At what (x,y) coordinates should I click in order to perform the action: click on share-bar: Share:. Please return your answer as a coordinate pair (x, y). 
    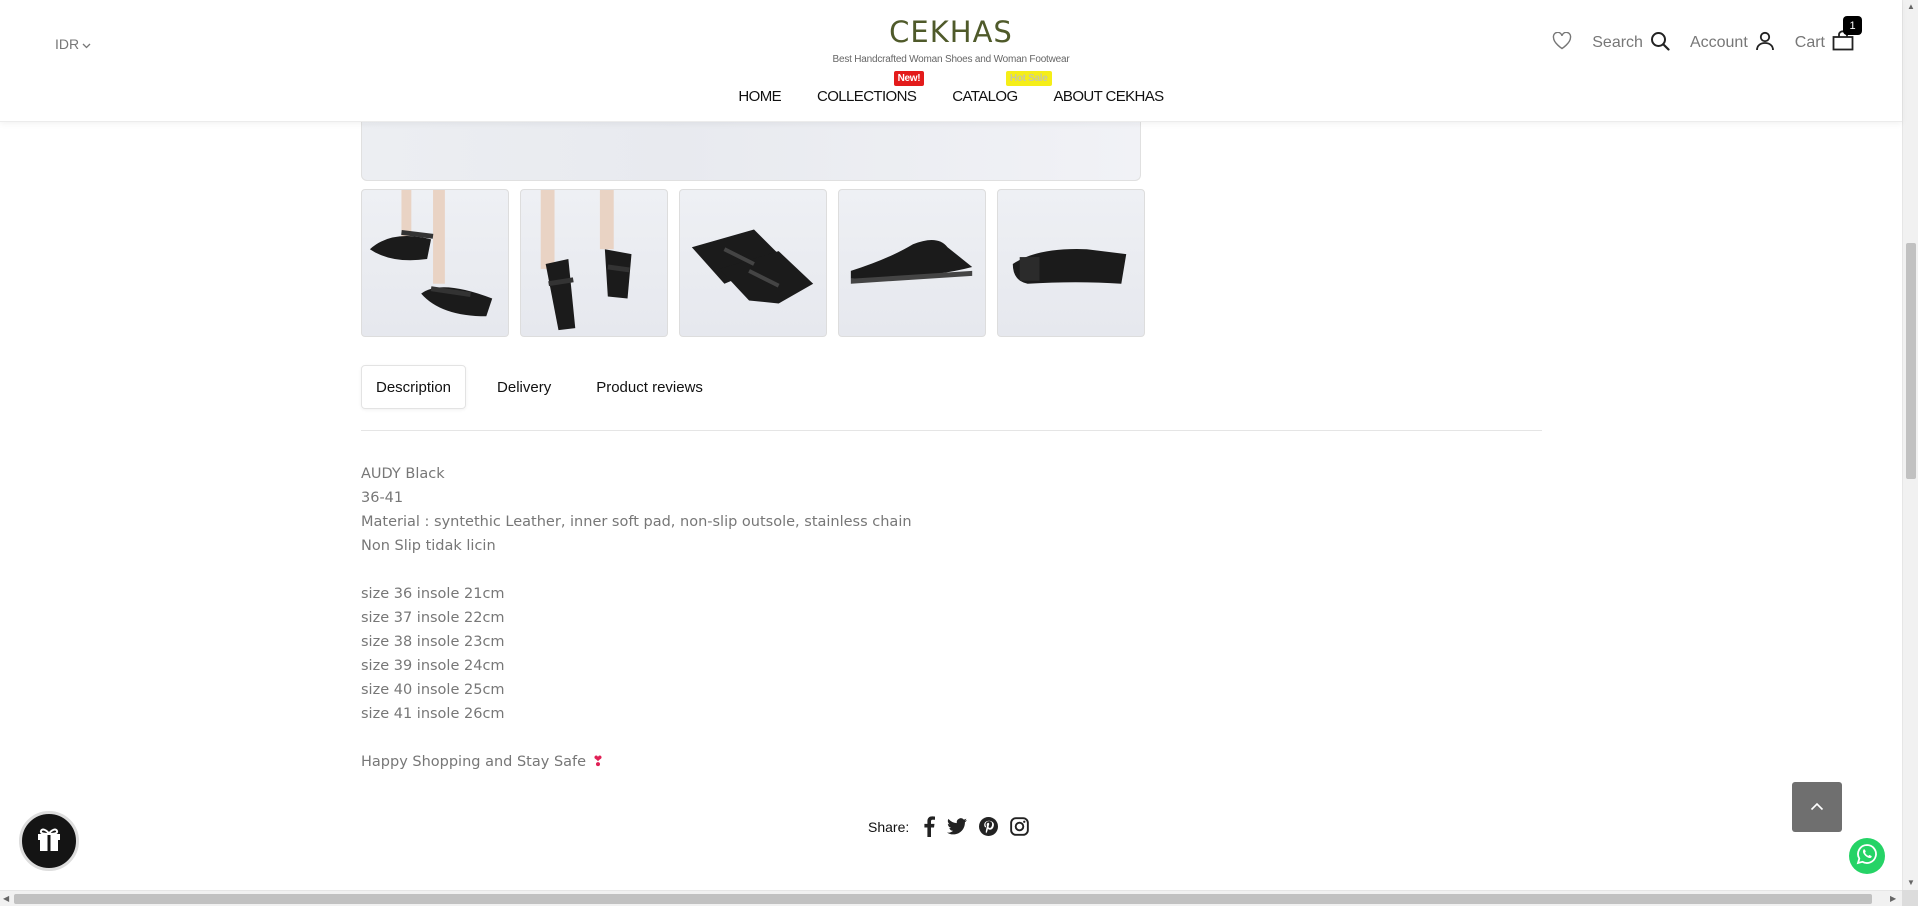
    Looking at the image, I should click on (949, 826).